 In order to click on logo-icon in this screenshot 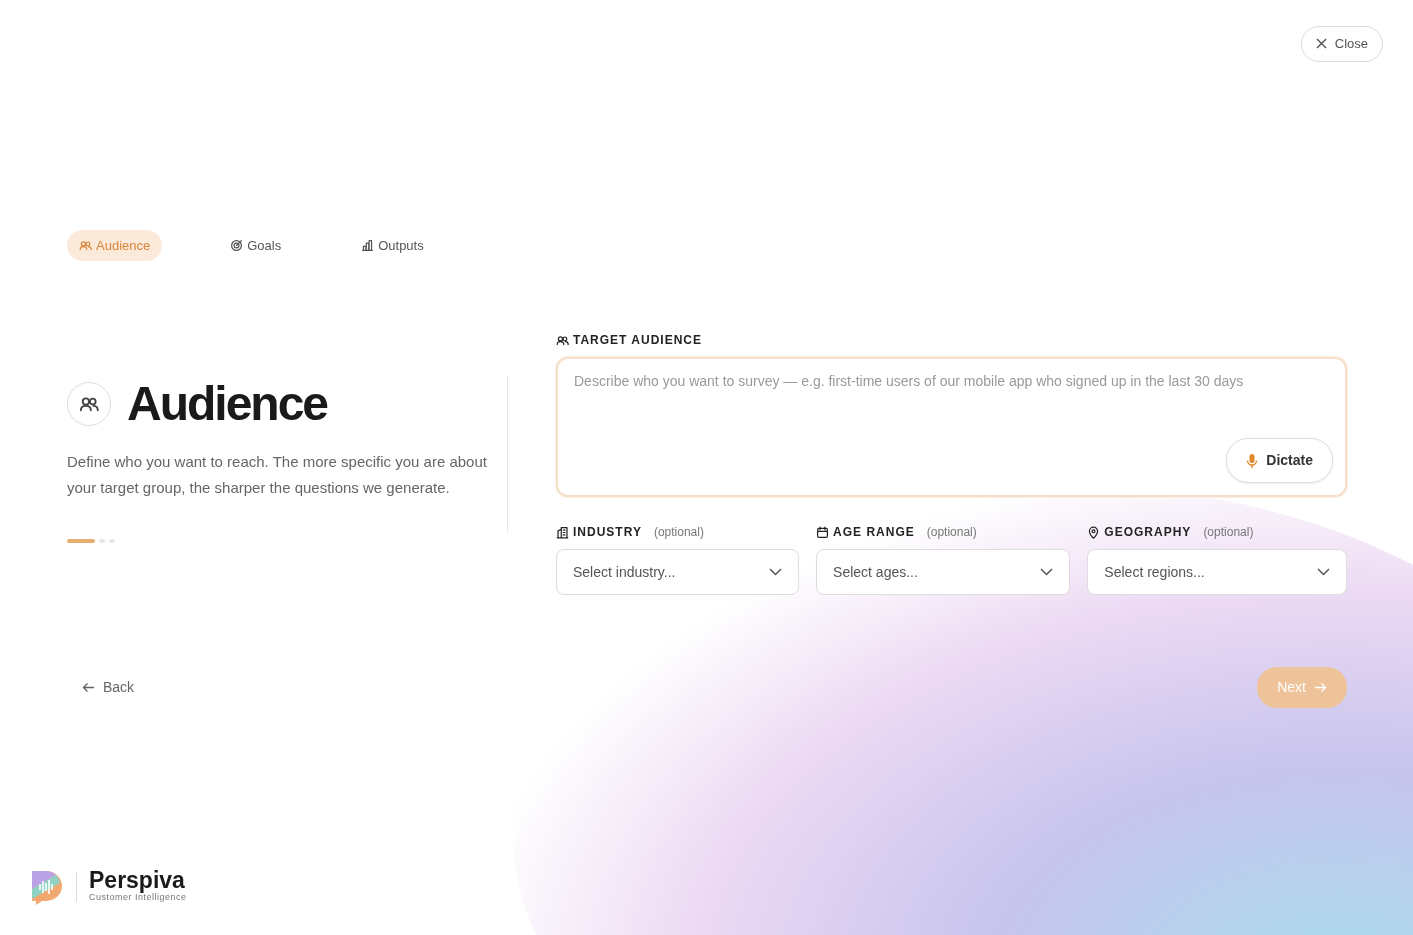, I will do `click(47, 887)`.